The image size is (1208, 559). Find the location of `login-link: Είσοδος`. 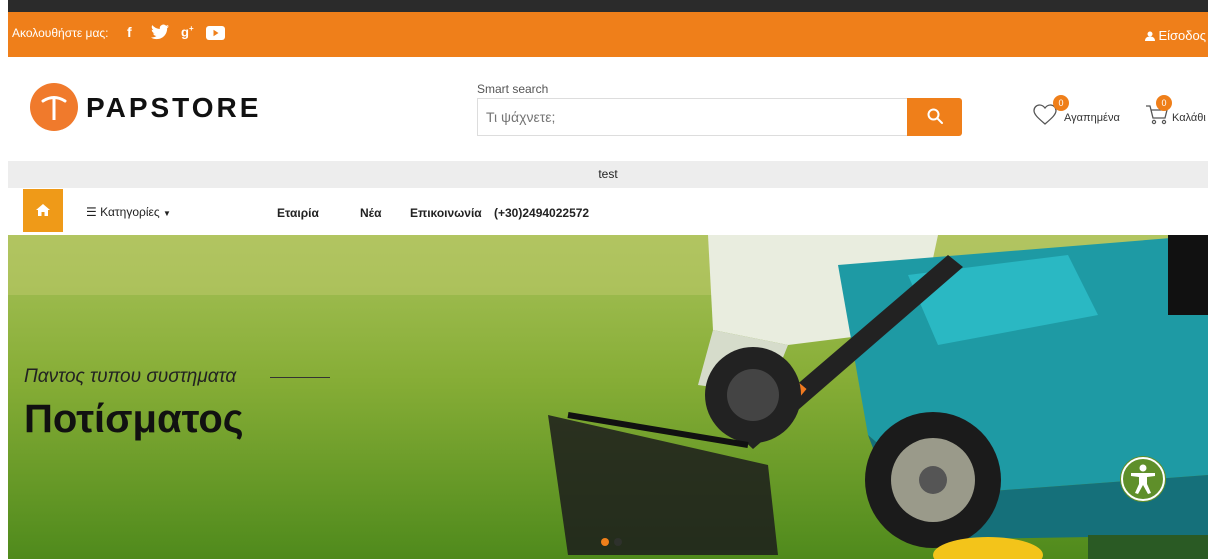

login-link: Είσοδος is located at coordinates (1175, 35).